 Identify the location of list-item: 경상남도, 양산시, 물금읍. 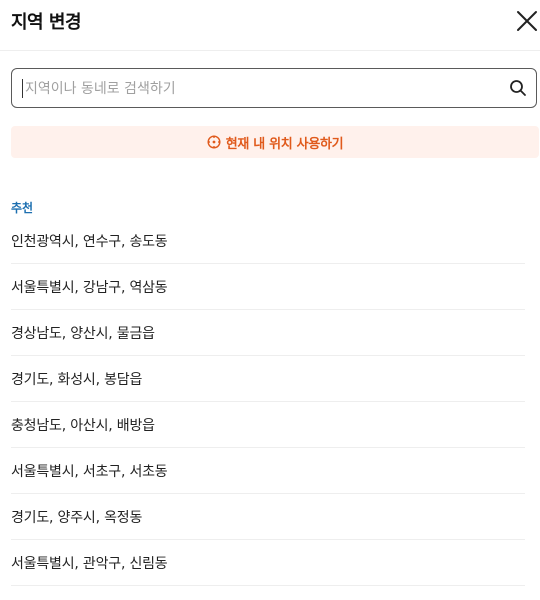
(268, 333).